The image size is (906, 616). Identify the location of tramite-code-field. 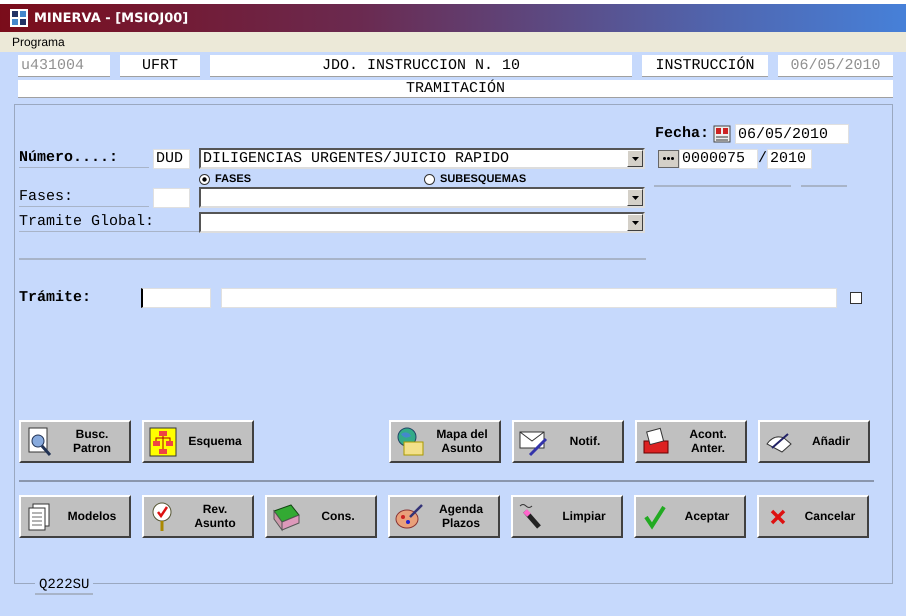
(176, 298).